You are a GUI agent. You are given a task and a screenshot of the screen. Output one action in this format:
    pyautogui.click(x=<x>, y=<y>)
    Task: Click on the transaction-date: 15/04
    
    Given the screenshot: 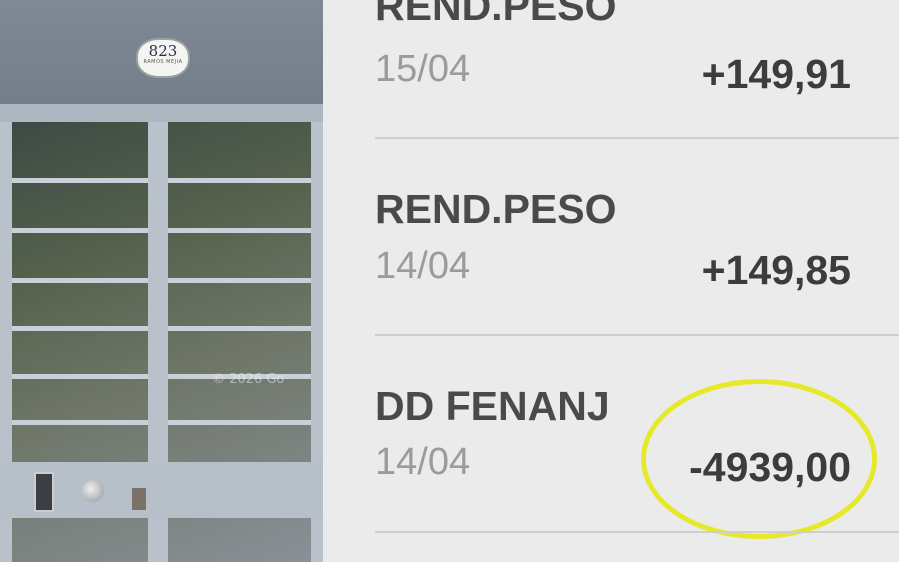 What is the action you would take?
    pyautogui.click(x=423, y=69)
    